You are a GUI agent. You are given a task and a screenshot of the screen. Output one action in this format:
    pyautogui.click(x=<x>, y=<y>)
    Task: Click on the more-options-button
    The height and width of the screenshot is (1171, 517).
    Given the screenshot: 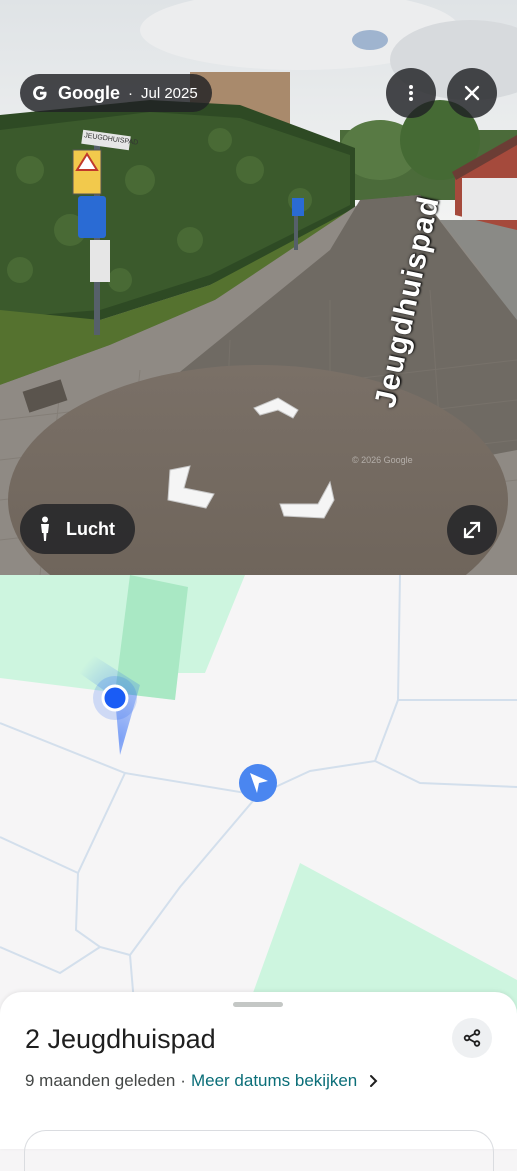 What is the action you would take?
    pyautogui.click(x=411, y=93)
    